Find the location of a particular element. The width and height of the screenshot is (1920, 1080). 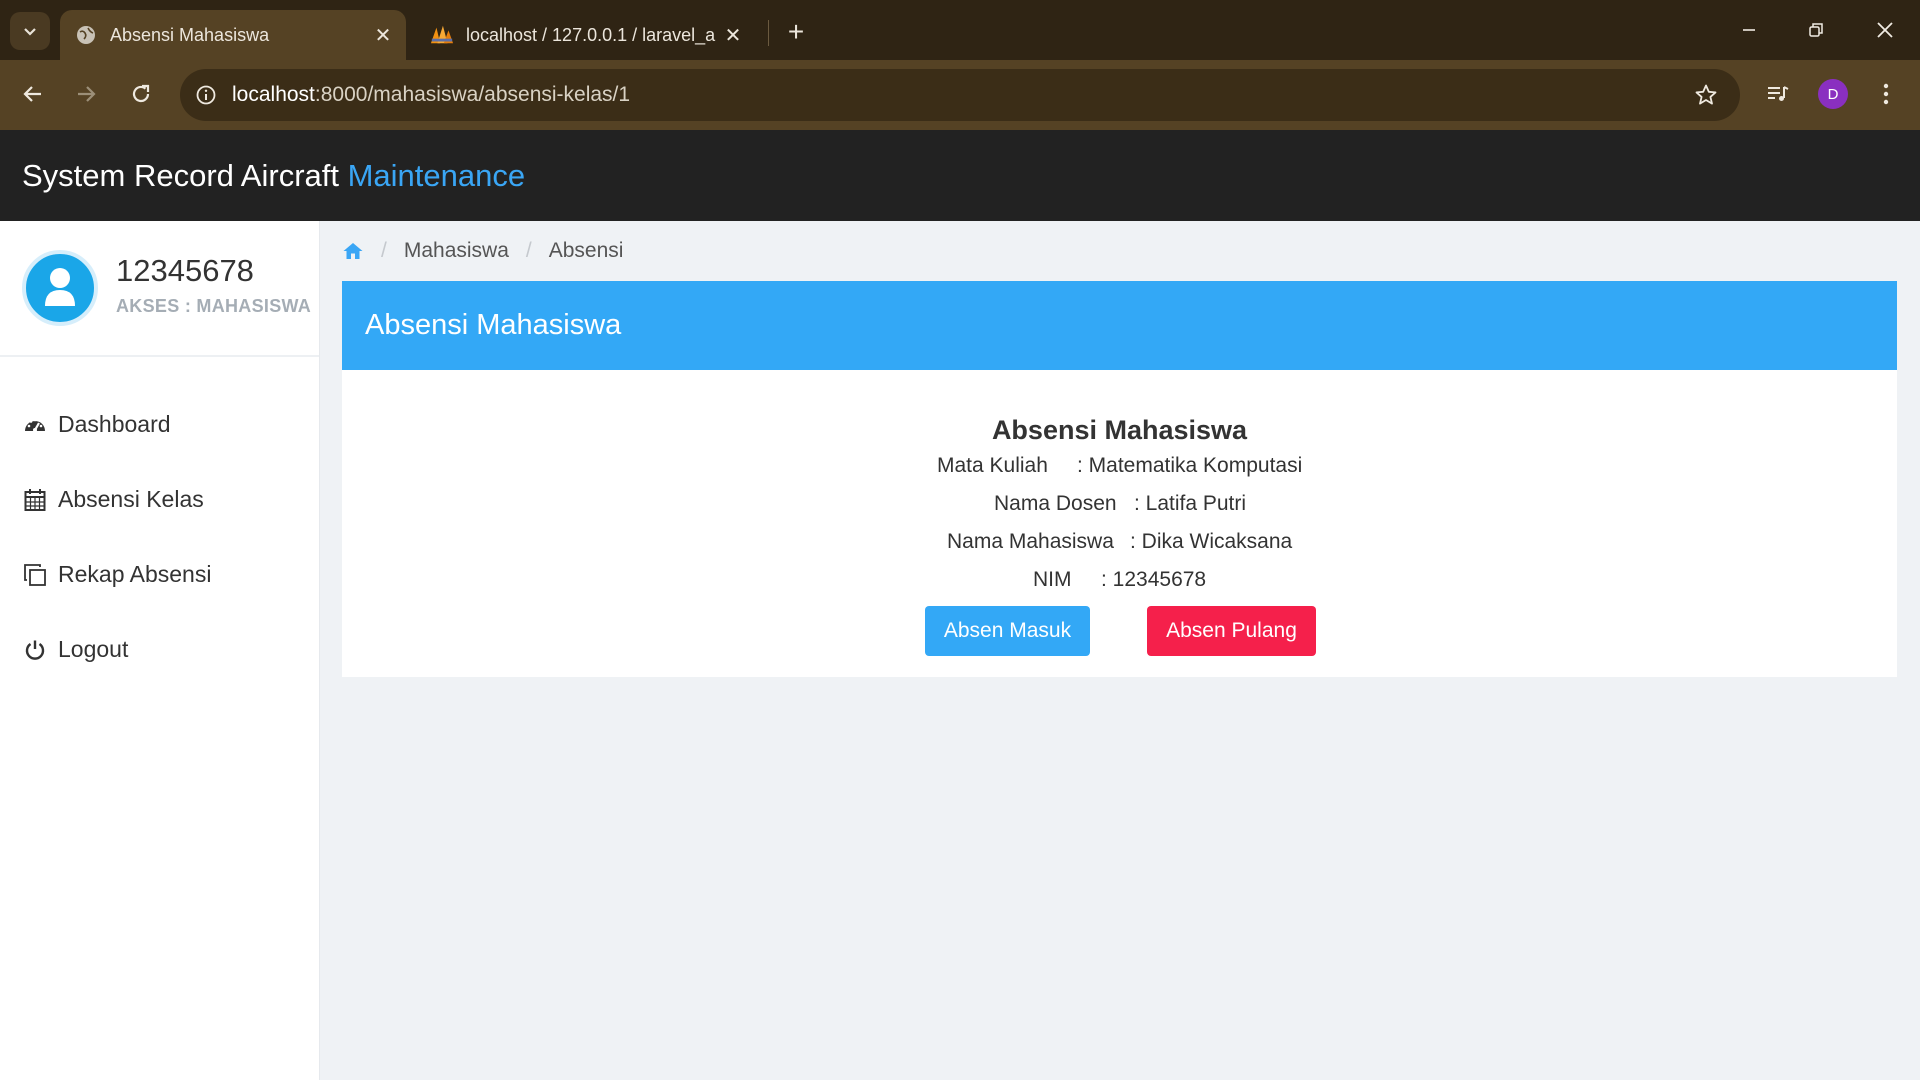

close-window-button is located at coordinates (1885, 30).